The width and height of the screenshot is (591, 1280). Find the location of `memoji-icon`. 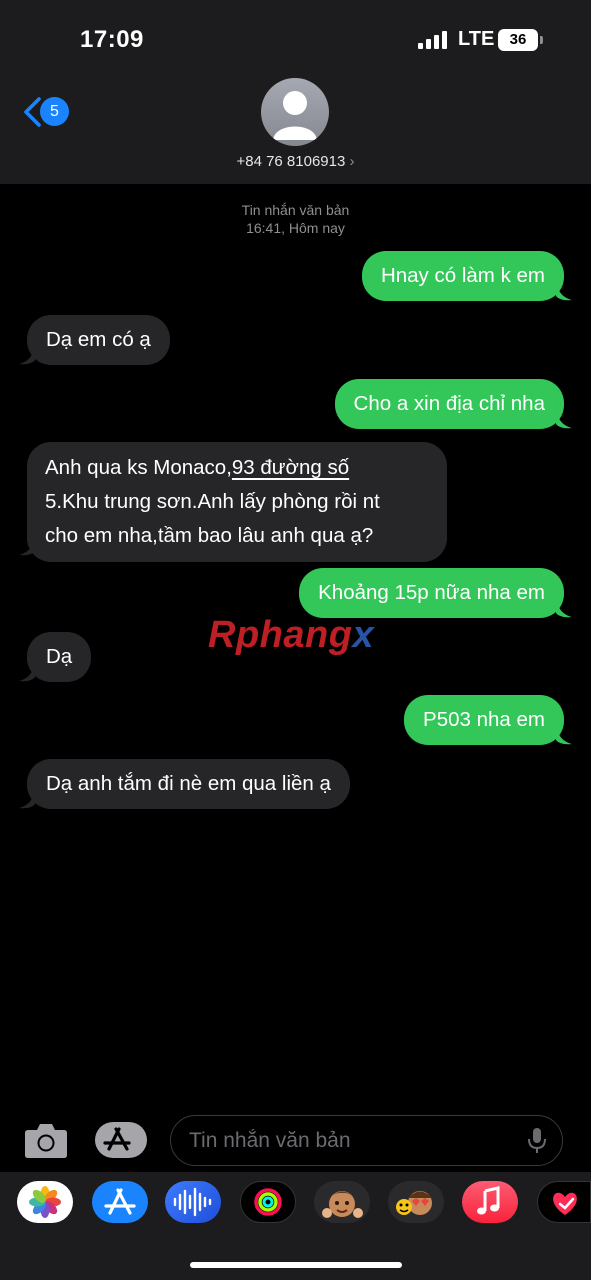

memoji-icon is located at coordinates (342, 1202).